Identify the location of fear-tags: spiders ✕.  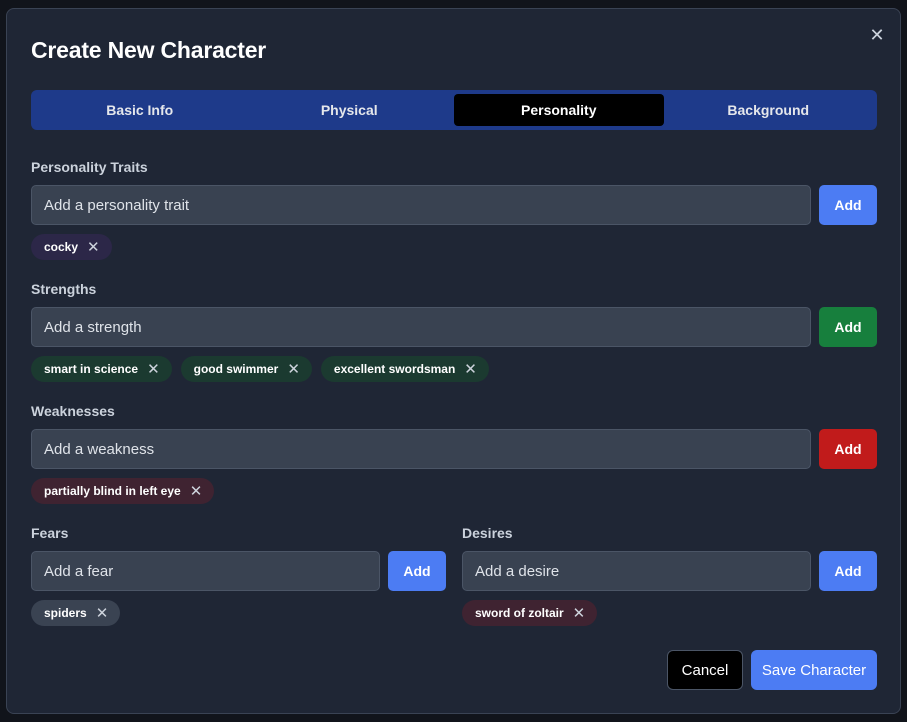
(238, 613).